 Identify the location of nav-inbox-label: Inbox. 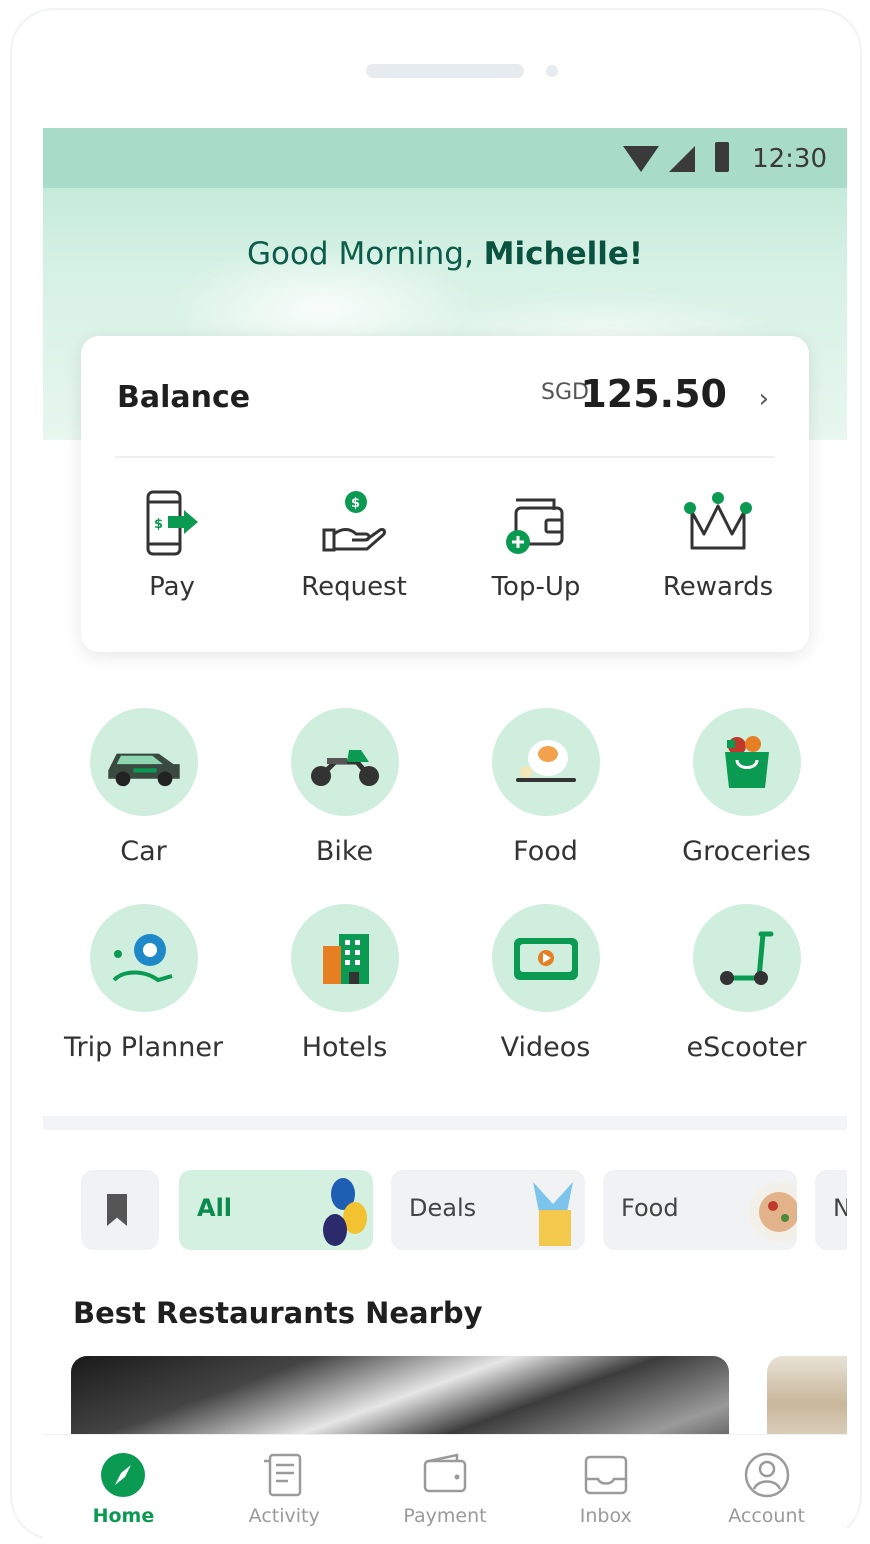
(605, 1516).